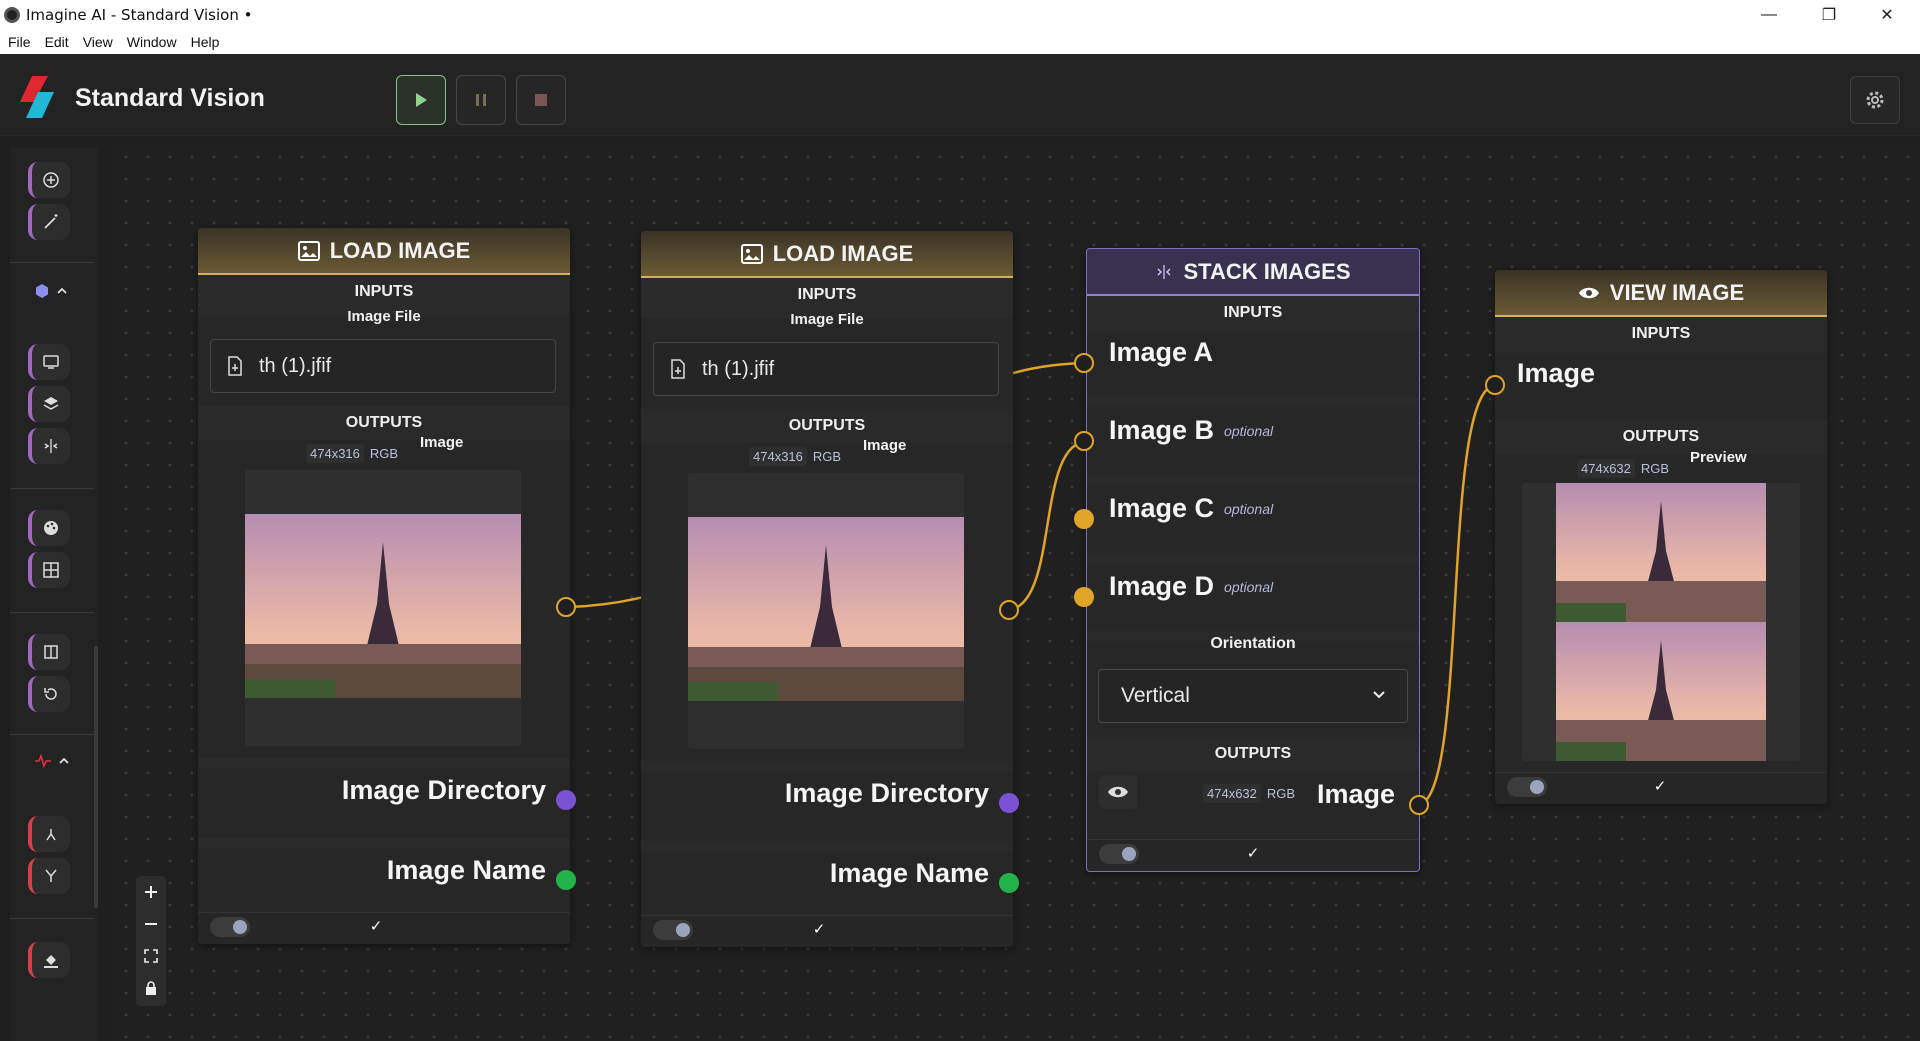 This screenshot has height=1041, width=1920. I want to click on run-button, so click(421, 100).